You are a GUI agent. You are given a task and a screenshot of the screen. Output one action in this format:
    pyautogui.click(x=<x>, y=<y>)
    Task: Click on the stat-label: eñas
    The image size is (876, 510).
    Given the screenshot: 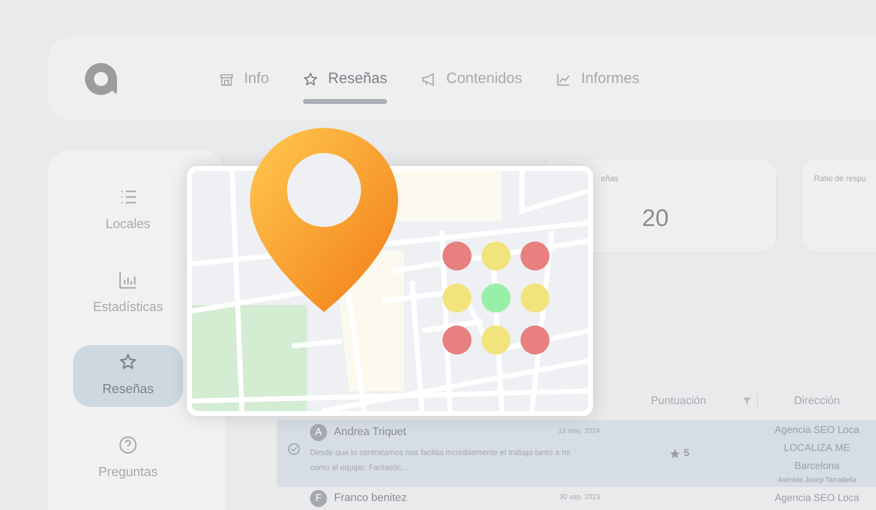 What is the action you would take?
    pyautogui.click(x=610, y=179)
    